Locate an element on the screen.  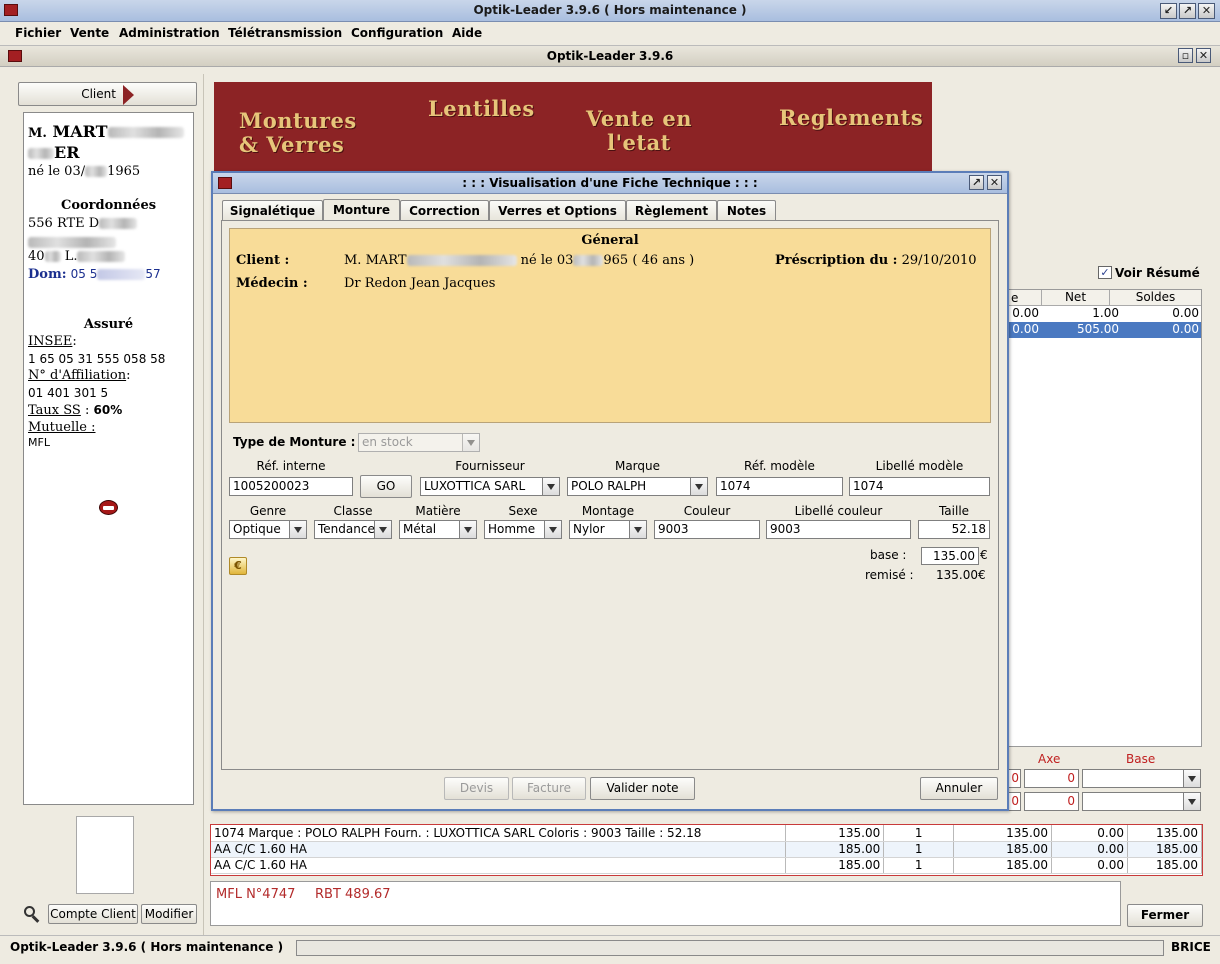
fermer-button: Fermer is located at coordinates (1165, 915).